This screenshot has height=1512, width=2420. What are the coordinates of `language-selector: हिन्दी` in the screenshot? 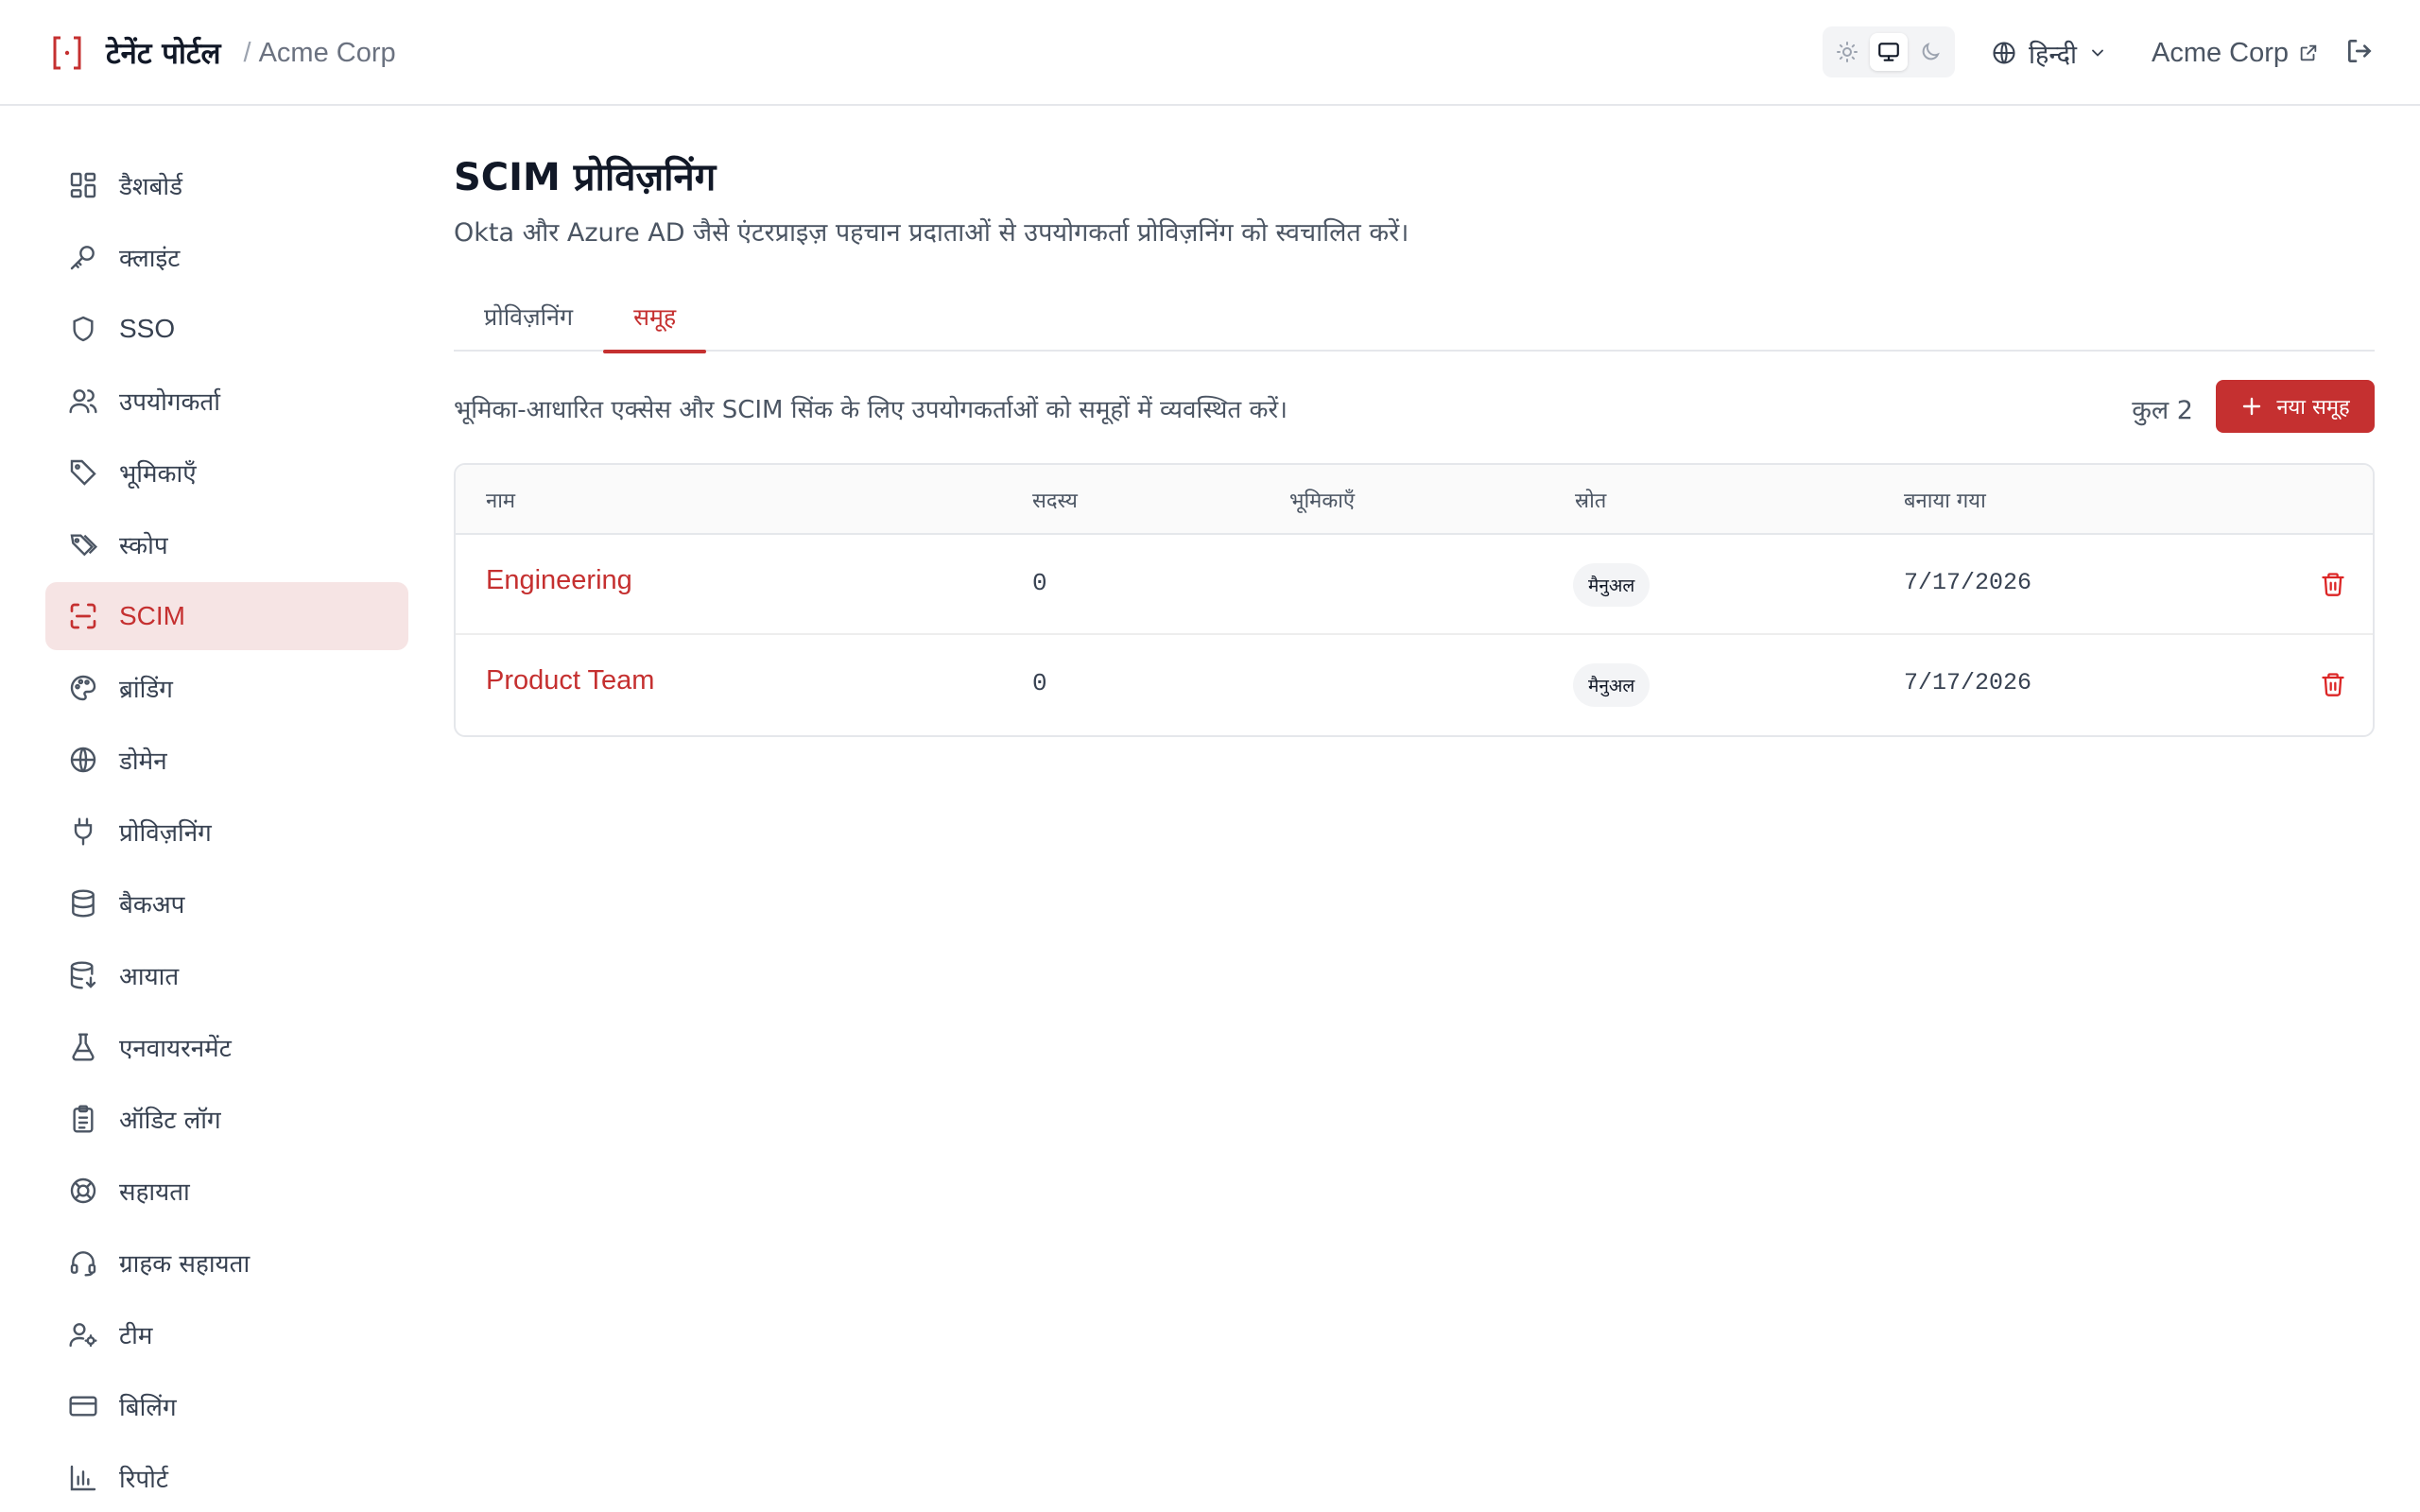 It's located at (2049, 53).